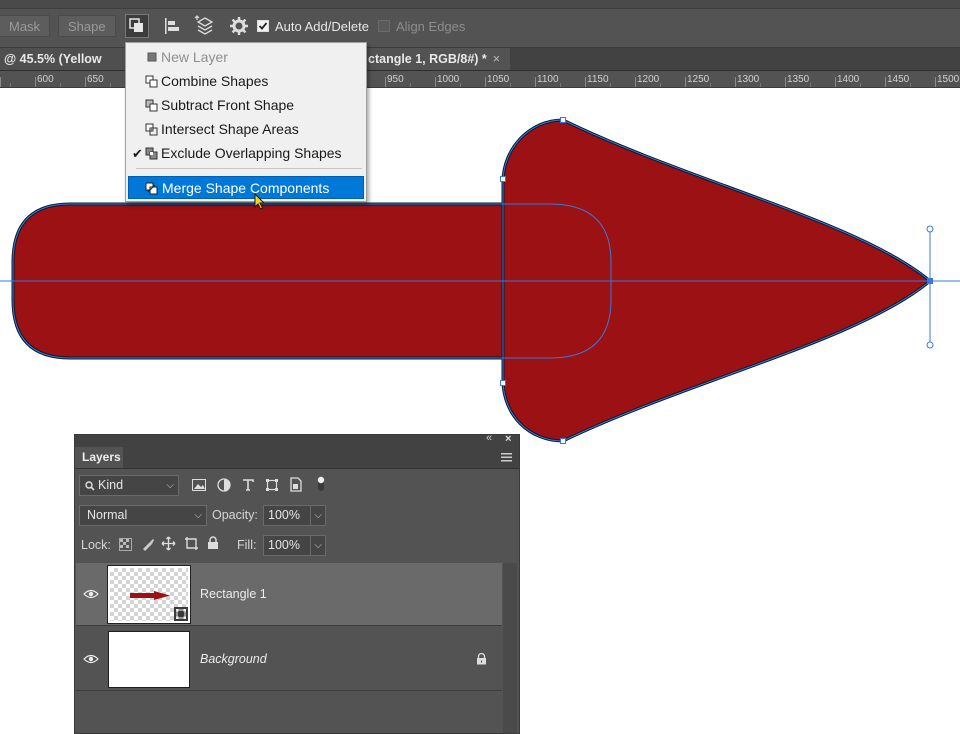 This screenshot has width=960, height=734. What do you see at coordinates (296, 484) in the screenshot?
I see `smart-object-filter-icon` at bounding box center [296, 484].